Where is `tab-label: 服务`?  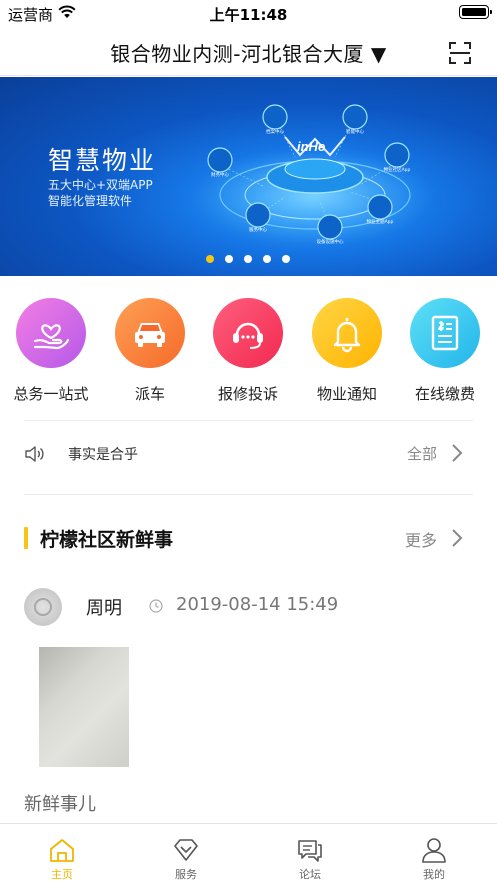 tab-label: 服务 is located at coordinates (186, 874).